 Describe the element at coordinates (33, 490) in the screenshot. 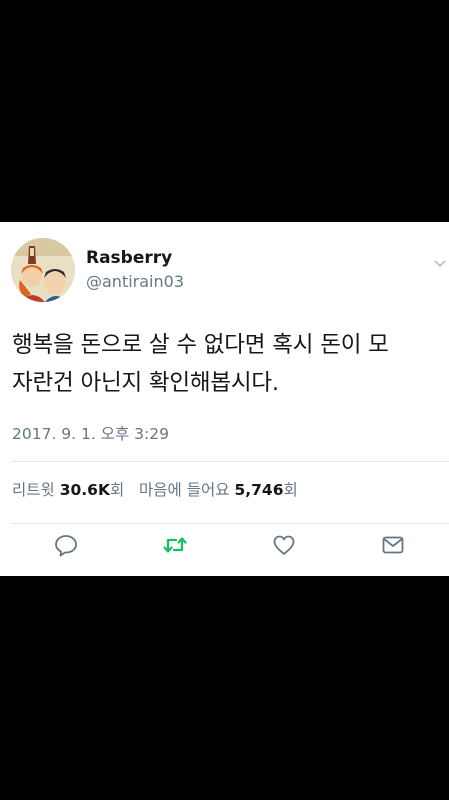

I see `retweet-label: 리트윗` at that location.